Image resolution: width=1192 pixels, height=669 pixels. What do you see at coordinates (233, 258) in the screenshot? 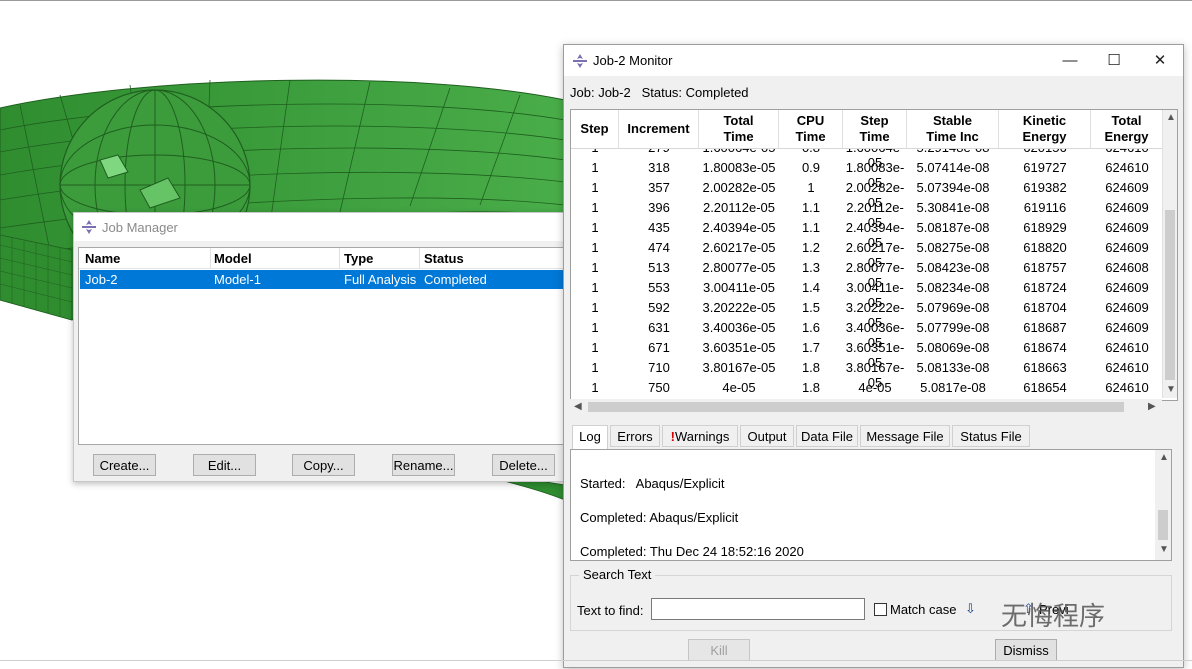
I see `column-model: Model` at bounding box center [233, 258].